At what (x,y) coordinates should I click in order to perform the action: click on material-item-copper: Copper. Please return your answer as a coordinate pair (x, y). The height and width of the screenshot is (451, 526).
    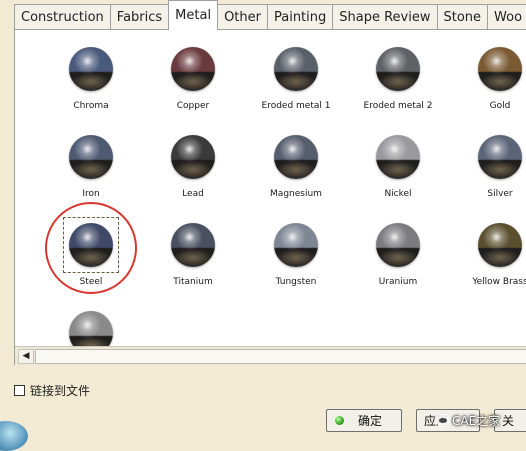
    Looking at the image, I should click on (193, 78).